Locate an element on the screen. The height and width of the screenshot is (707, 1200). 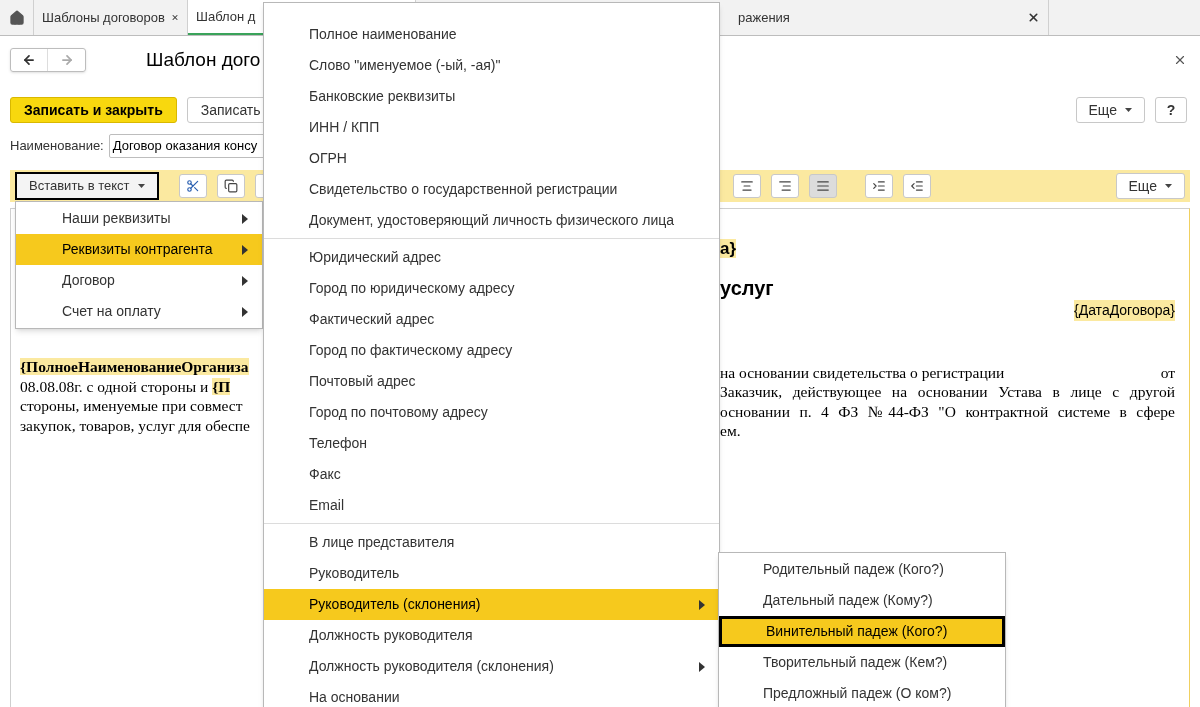
menu-item: Почтовый адрес is located at coordinates (491, 381).